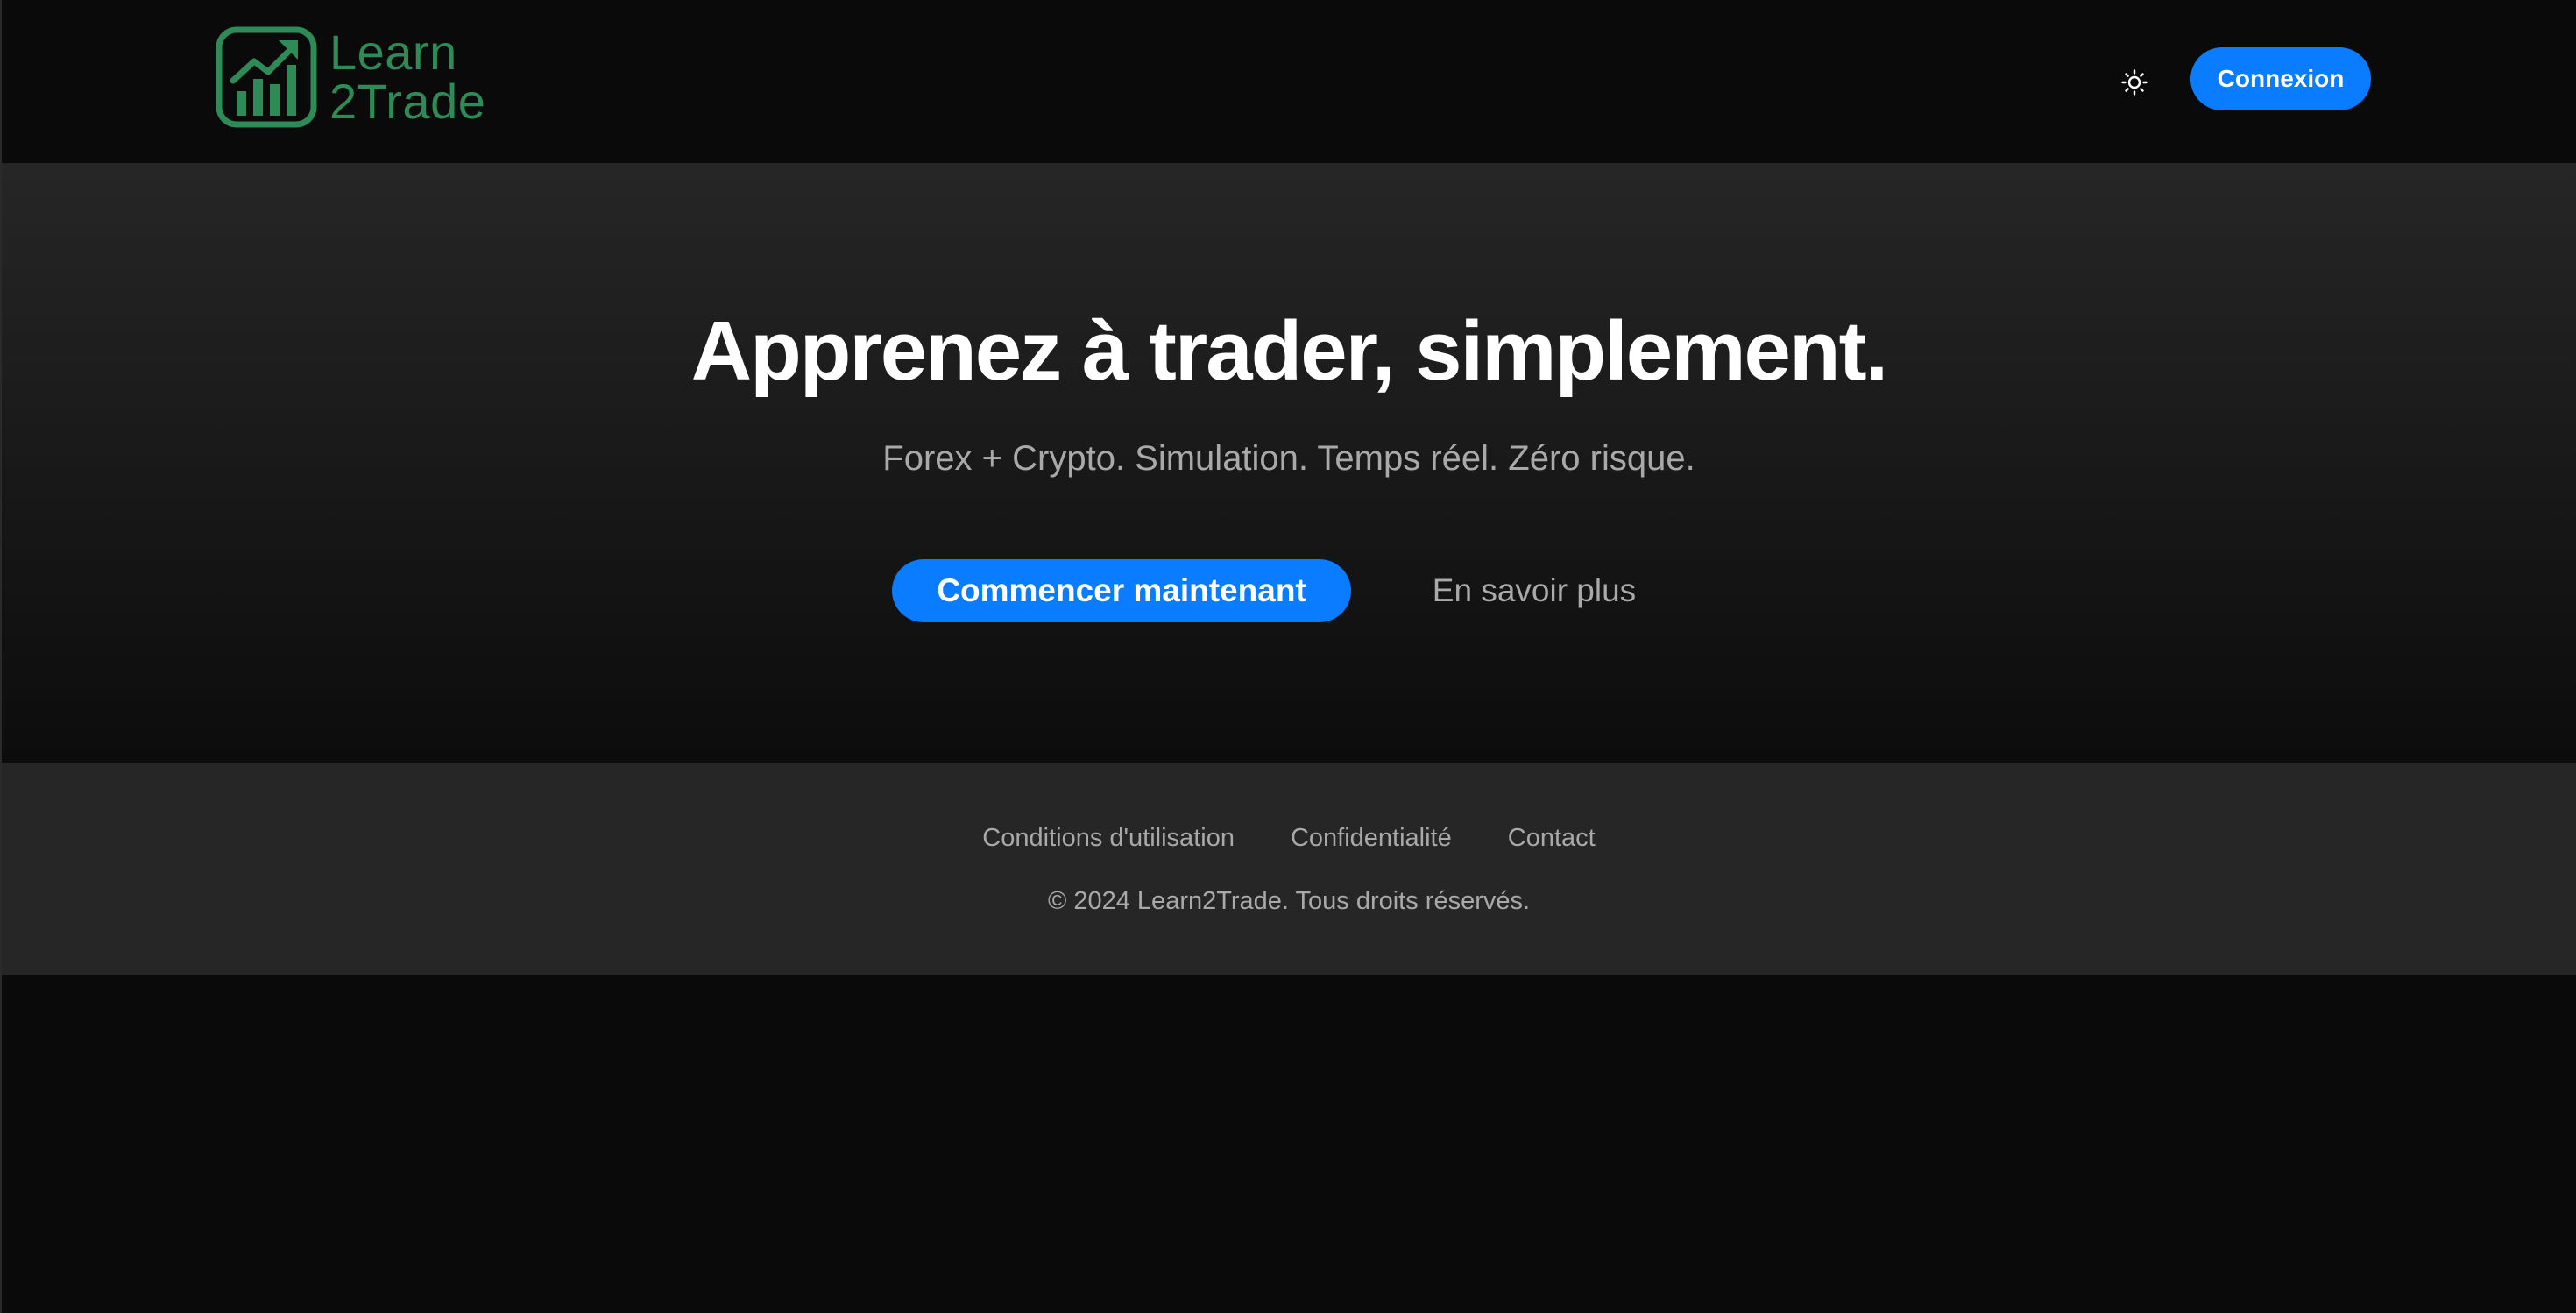 The image size is (2576, 1313). I want to click on brand-line-2: 2Trade, so click(407, 101).